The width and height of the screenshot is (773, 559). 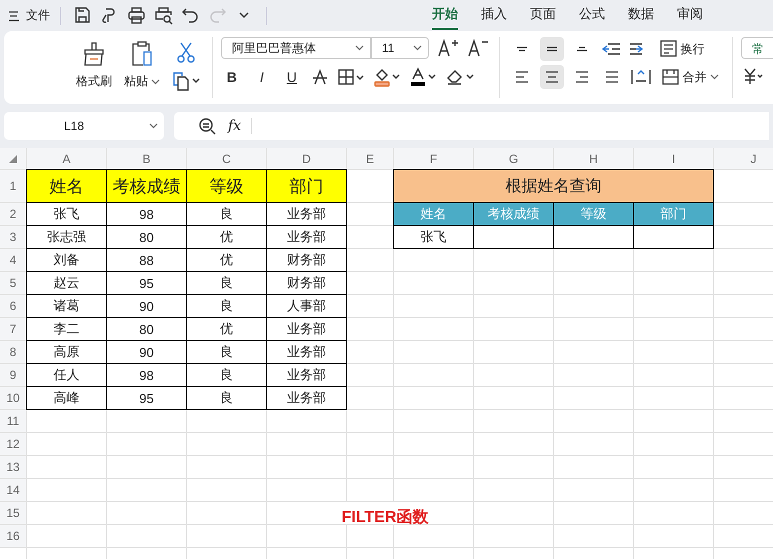 I want to click on paste-button: 粘贴, so click(x=142, y=67).